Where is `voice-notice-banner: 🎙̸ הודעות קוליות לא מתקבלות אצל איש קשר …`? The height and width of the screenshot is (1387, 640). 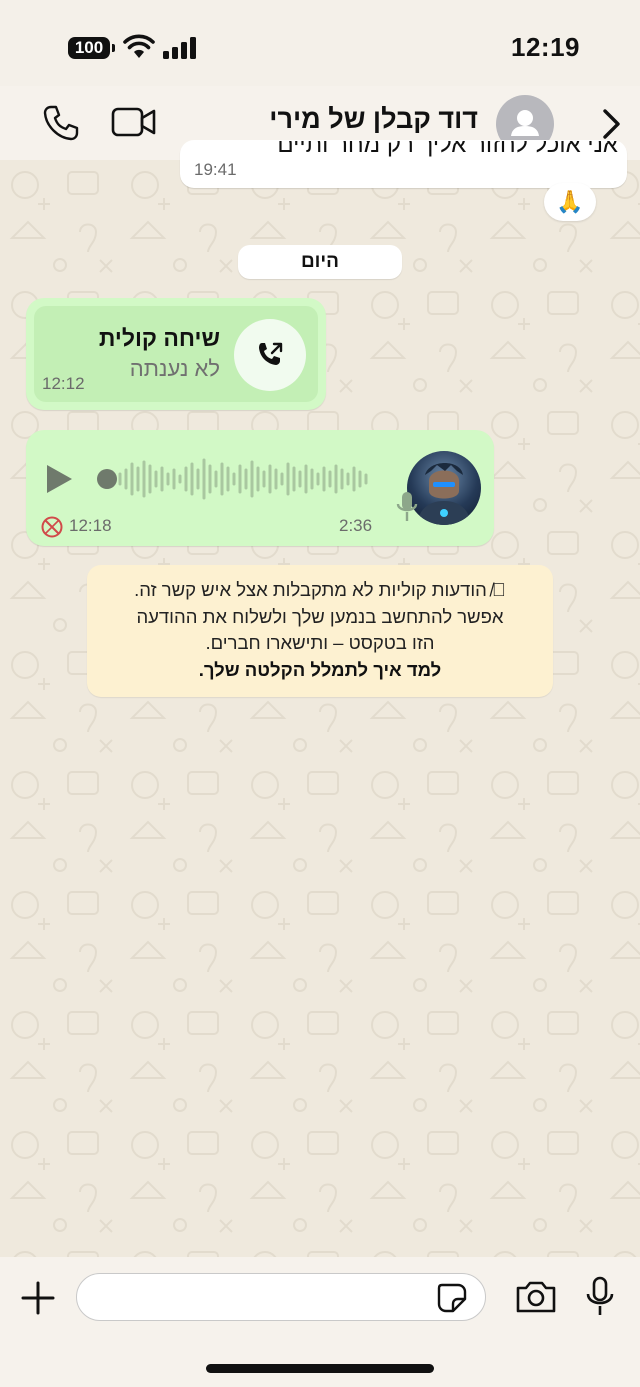 voice-notice-banner: 🎙̸ הודעות קוליות לא מתקבלות אצל איש קשר … is located at coordinates (320, 631).